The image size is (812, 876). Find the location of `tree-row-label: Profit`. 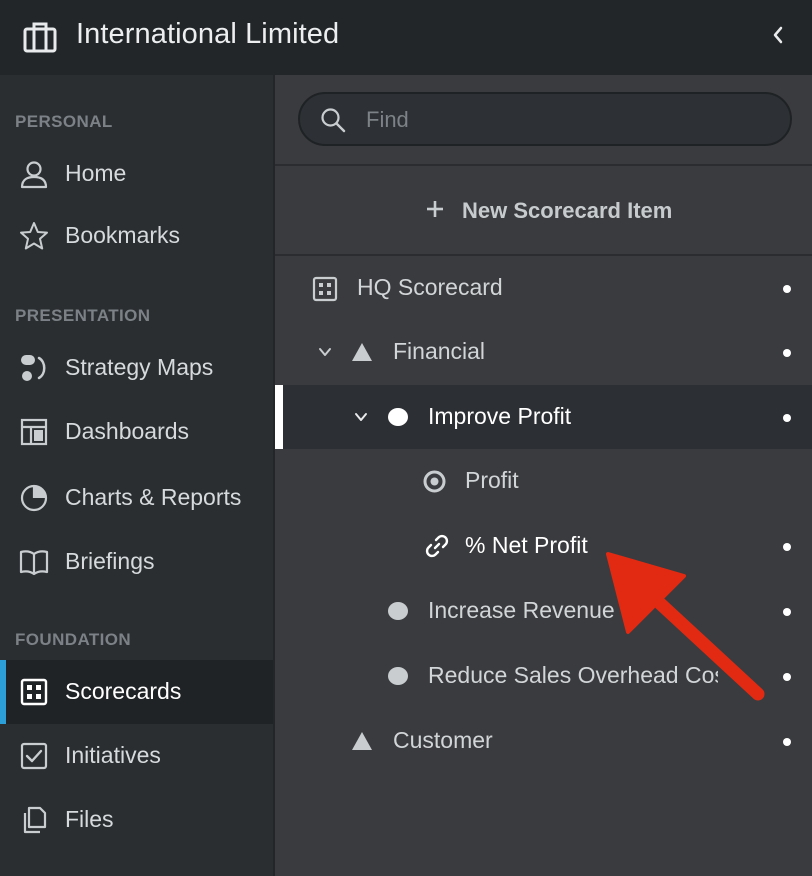

tree-row-label: Profit is located at coordinates (492, 480).